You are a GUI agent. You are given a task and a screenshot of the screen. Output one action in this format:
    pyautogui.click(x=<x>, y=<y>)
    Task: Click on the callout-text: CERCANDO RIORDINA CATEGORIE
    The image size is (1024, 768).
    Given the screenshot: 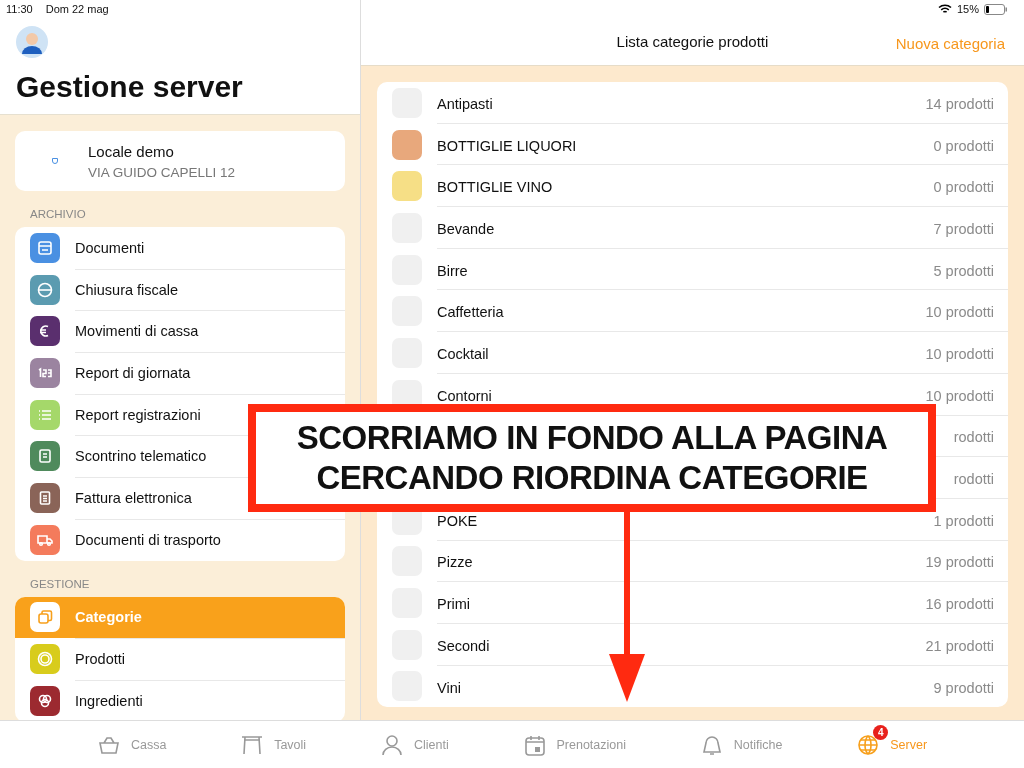 What is the action you would take?
    pyautogui.click(x=592, y=478)
    